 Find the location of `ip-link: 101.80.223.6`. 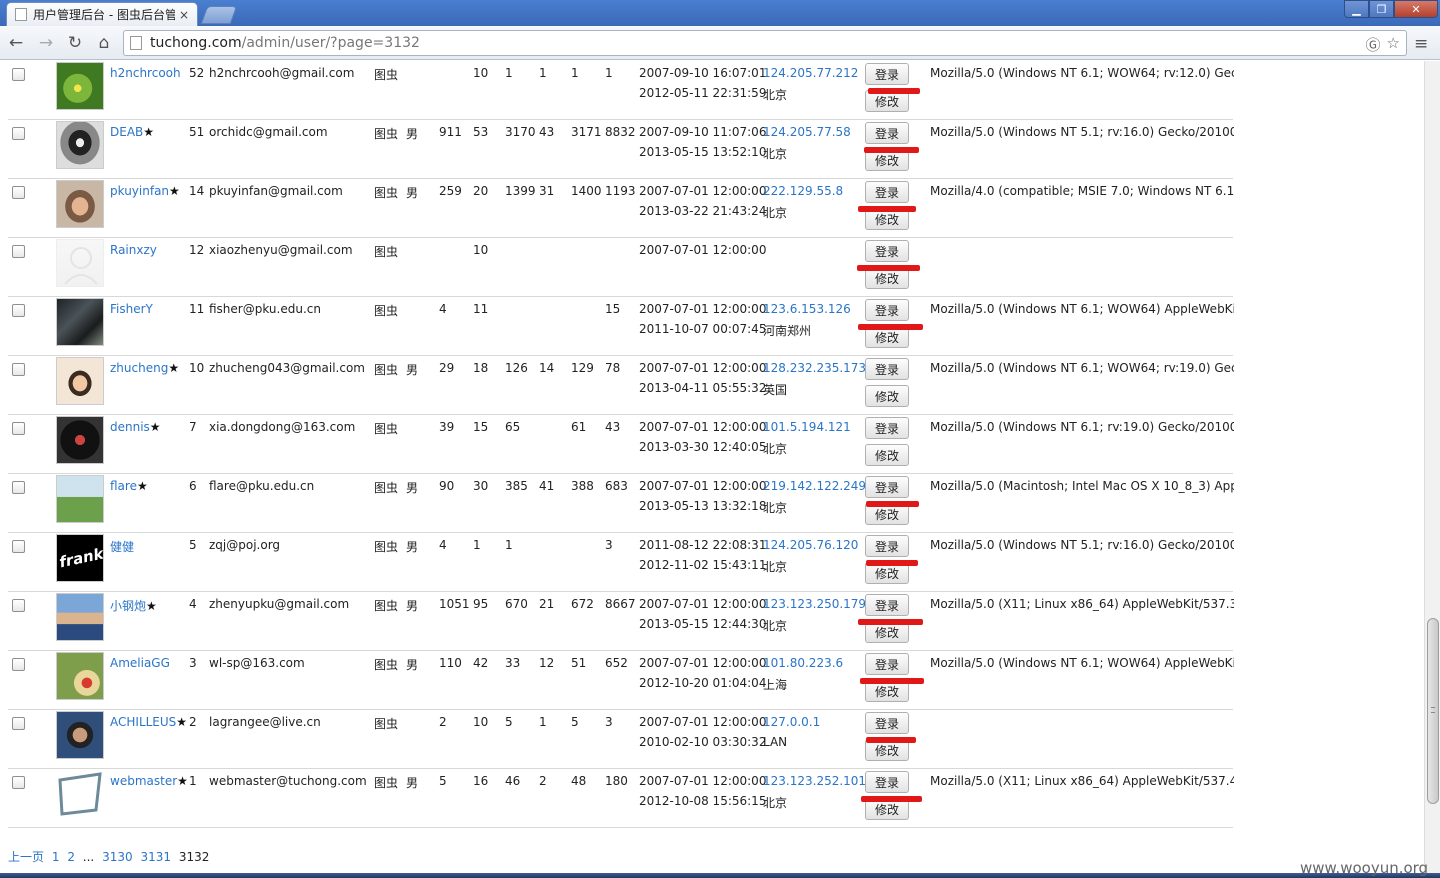

ip-link: 101.80.223.6 is located at coordinates (803, 663).